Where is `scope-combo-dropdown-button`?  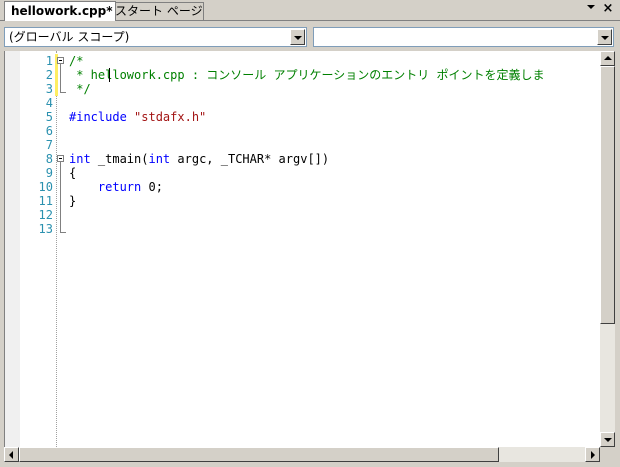
scope-combo-dropdown-button is located at coordinates (297, 37).